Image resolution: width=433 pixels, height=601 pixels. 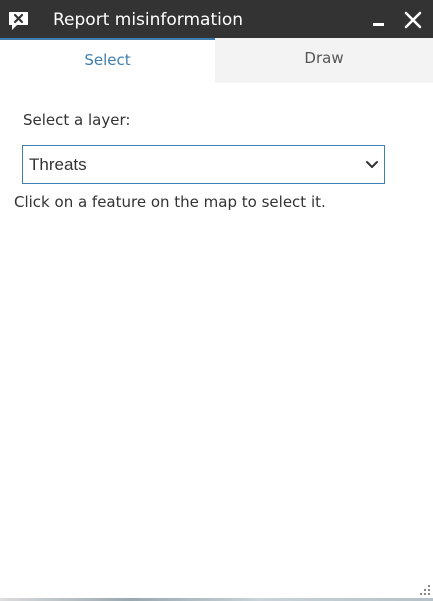 I want to click on window-titlebar: Report misinformation, so click(x=216, y=19).